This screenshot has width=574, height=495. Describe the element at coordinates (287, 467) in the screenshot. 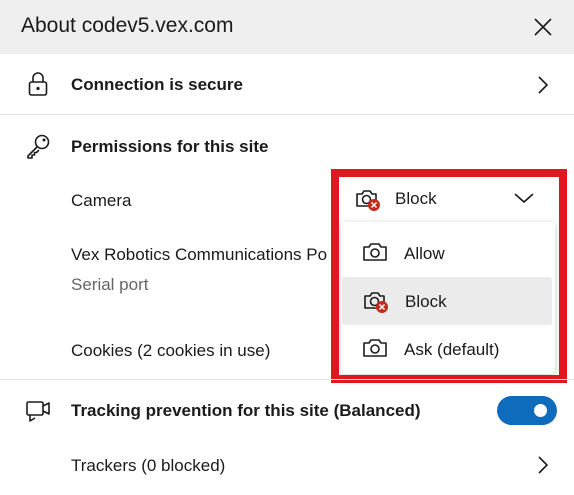

I see `trackers-row: Trackers (0 blocked)` at that location.